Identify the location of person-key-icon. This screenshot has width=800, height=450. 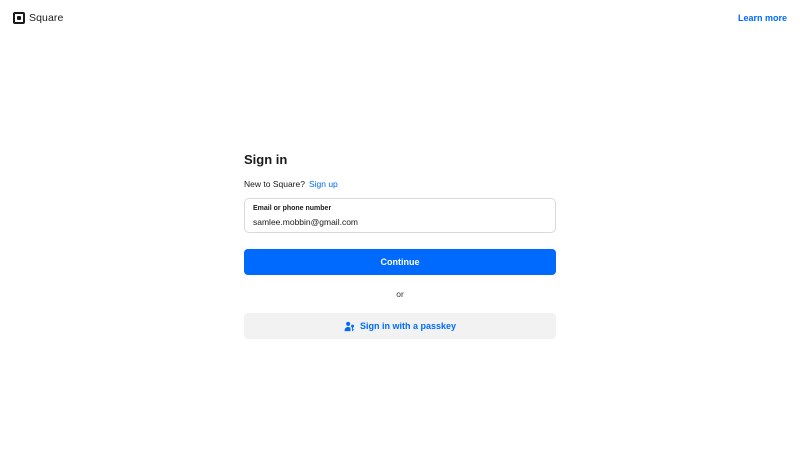
(349, 326).